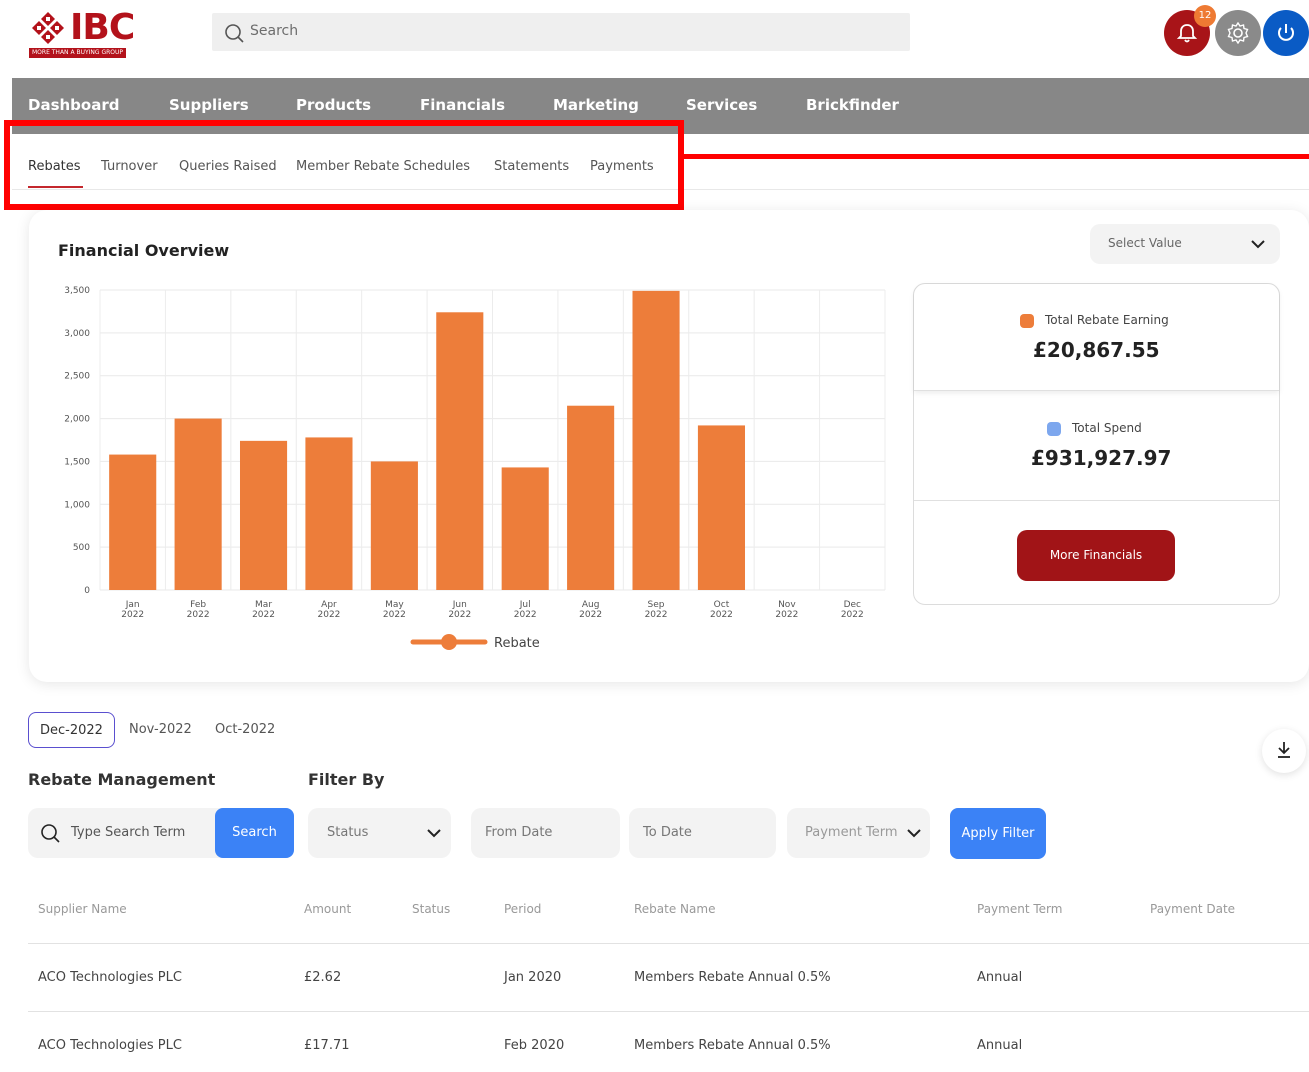  I want to click on column-header-supplier-name: Supplier Name, so click(82, 909).